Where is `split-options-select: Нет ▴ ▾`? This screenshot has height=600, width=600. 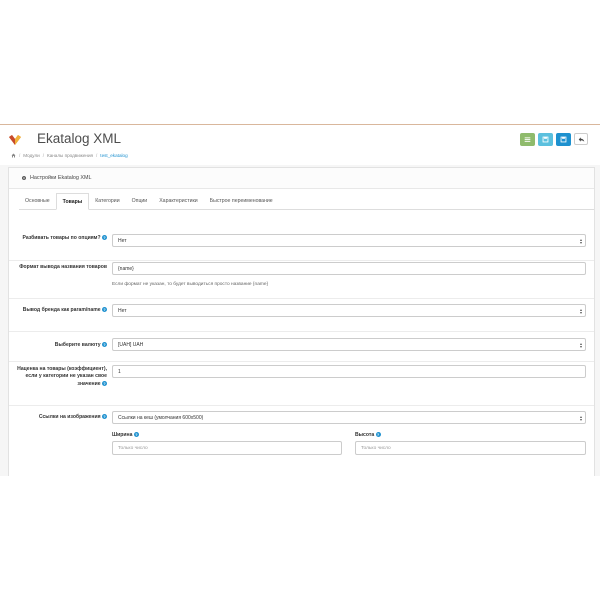
split-options-select: Нет ▴ ▾ is located at coordinates (349, 240).